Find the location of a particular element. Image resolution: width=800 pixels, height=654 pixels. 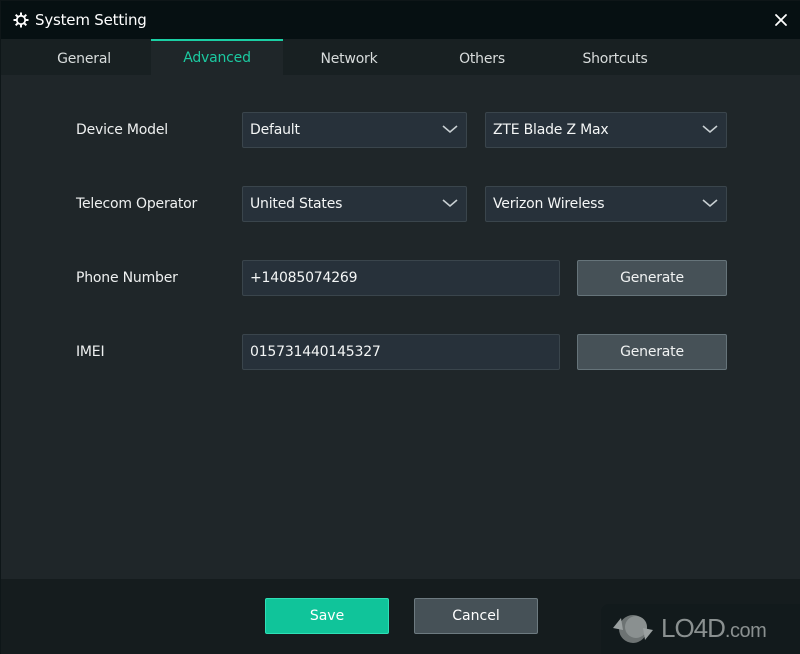

device-model-select: ZTE Blade Z Max is located at coordinates (606, 130).